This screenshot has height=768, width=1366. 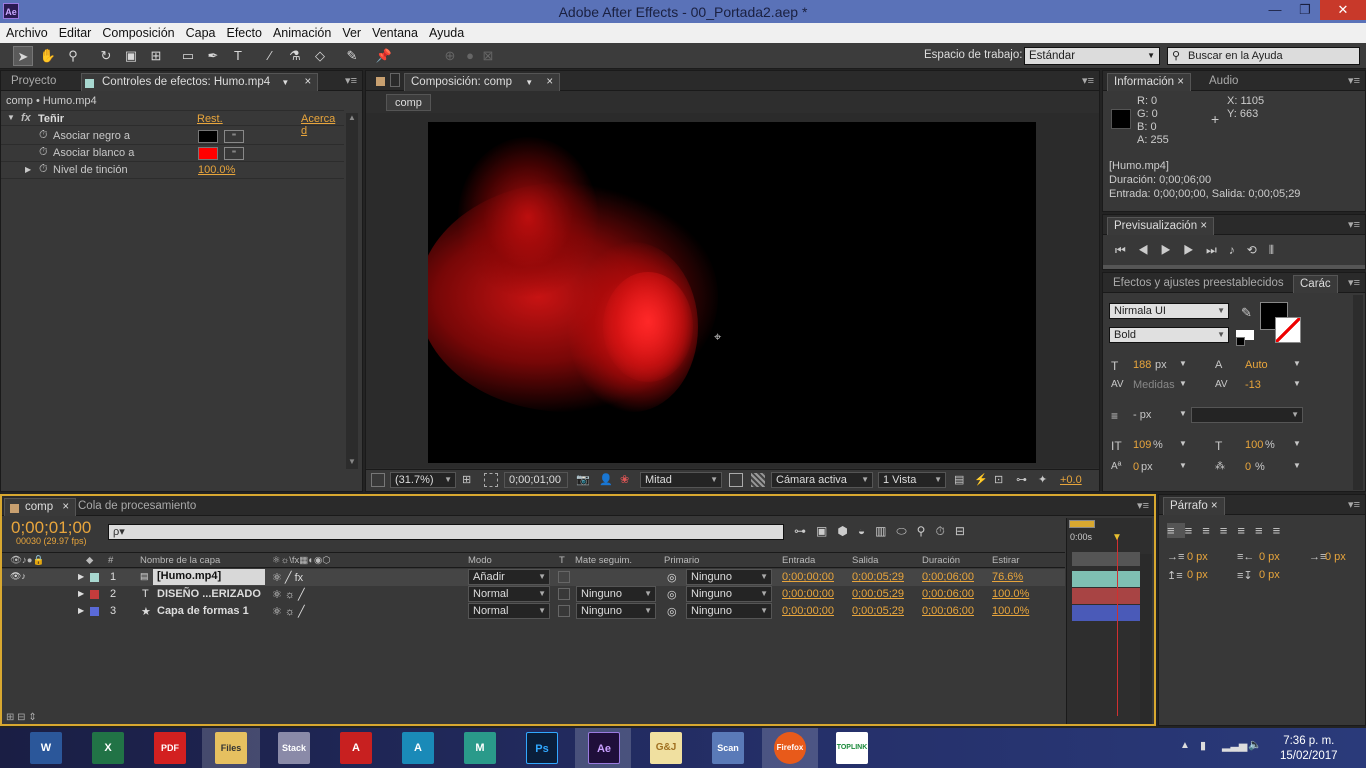 What do you see at coordinates (480, 748) in the screenshot?
I see `3ds-max-icon: M` at bounding box center [480, 748].